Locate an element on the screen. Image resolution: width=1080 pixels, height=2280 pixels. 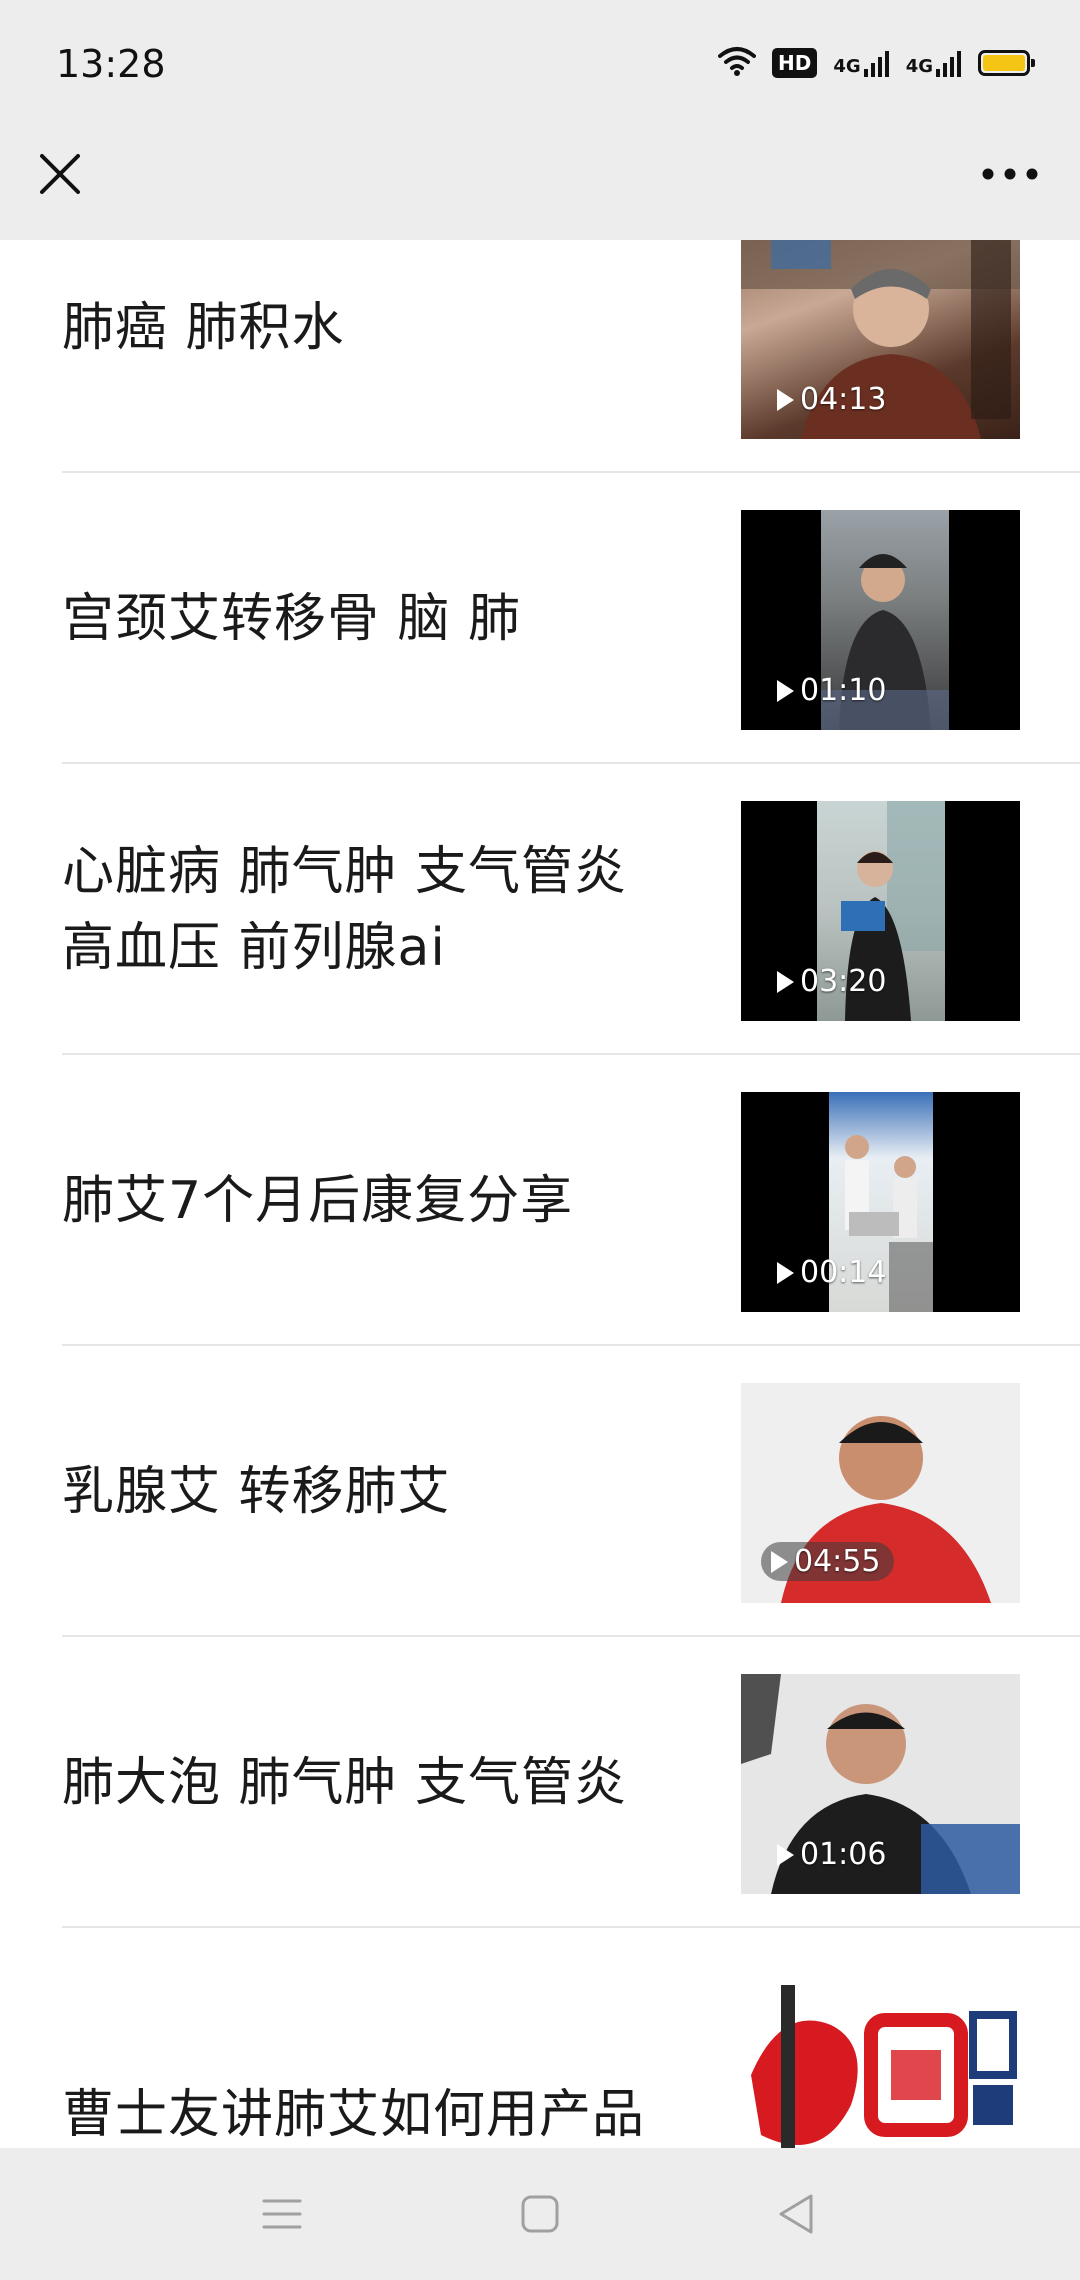
nav-home-button is located at coordinates (540, 2214).